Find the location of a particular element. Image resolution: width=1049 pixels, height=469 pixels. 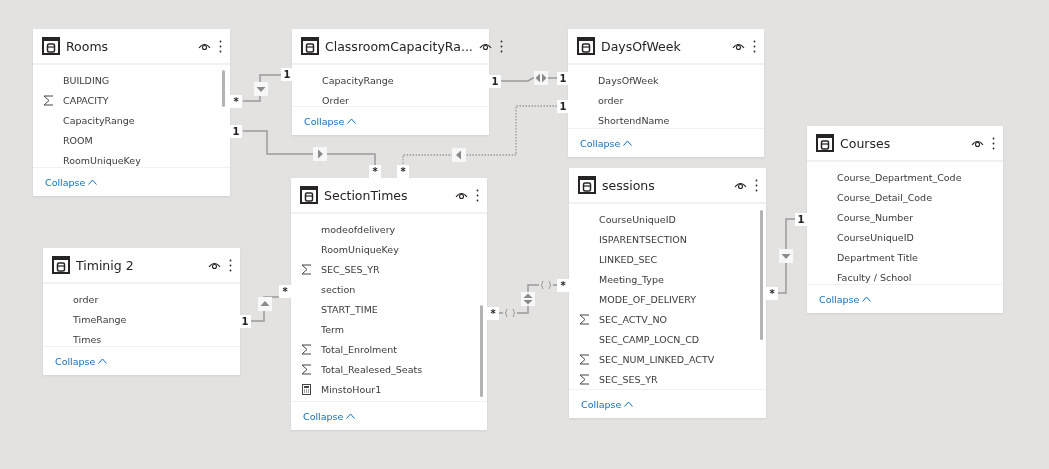

field-name: TimeRange is located at coordinates (100, 319).